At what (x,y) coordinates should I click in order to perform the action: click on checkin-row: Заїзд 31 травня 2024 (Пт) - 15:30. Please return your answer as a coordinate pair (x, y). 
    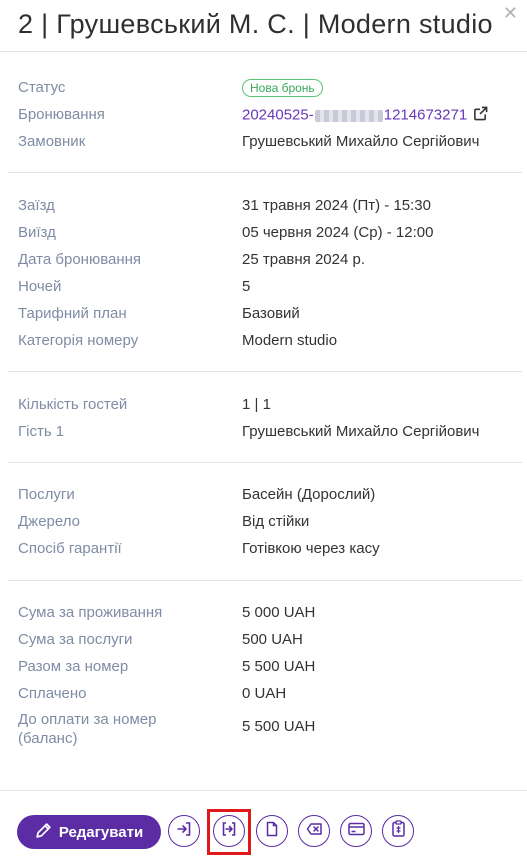
    Looking at the image, I should click on (263, 206).